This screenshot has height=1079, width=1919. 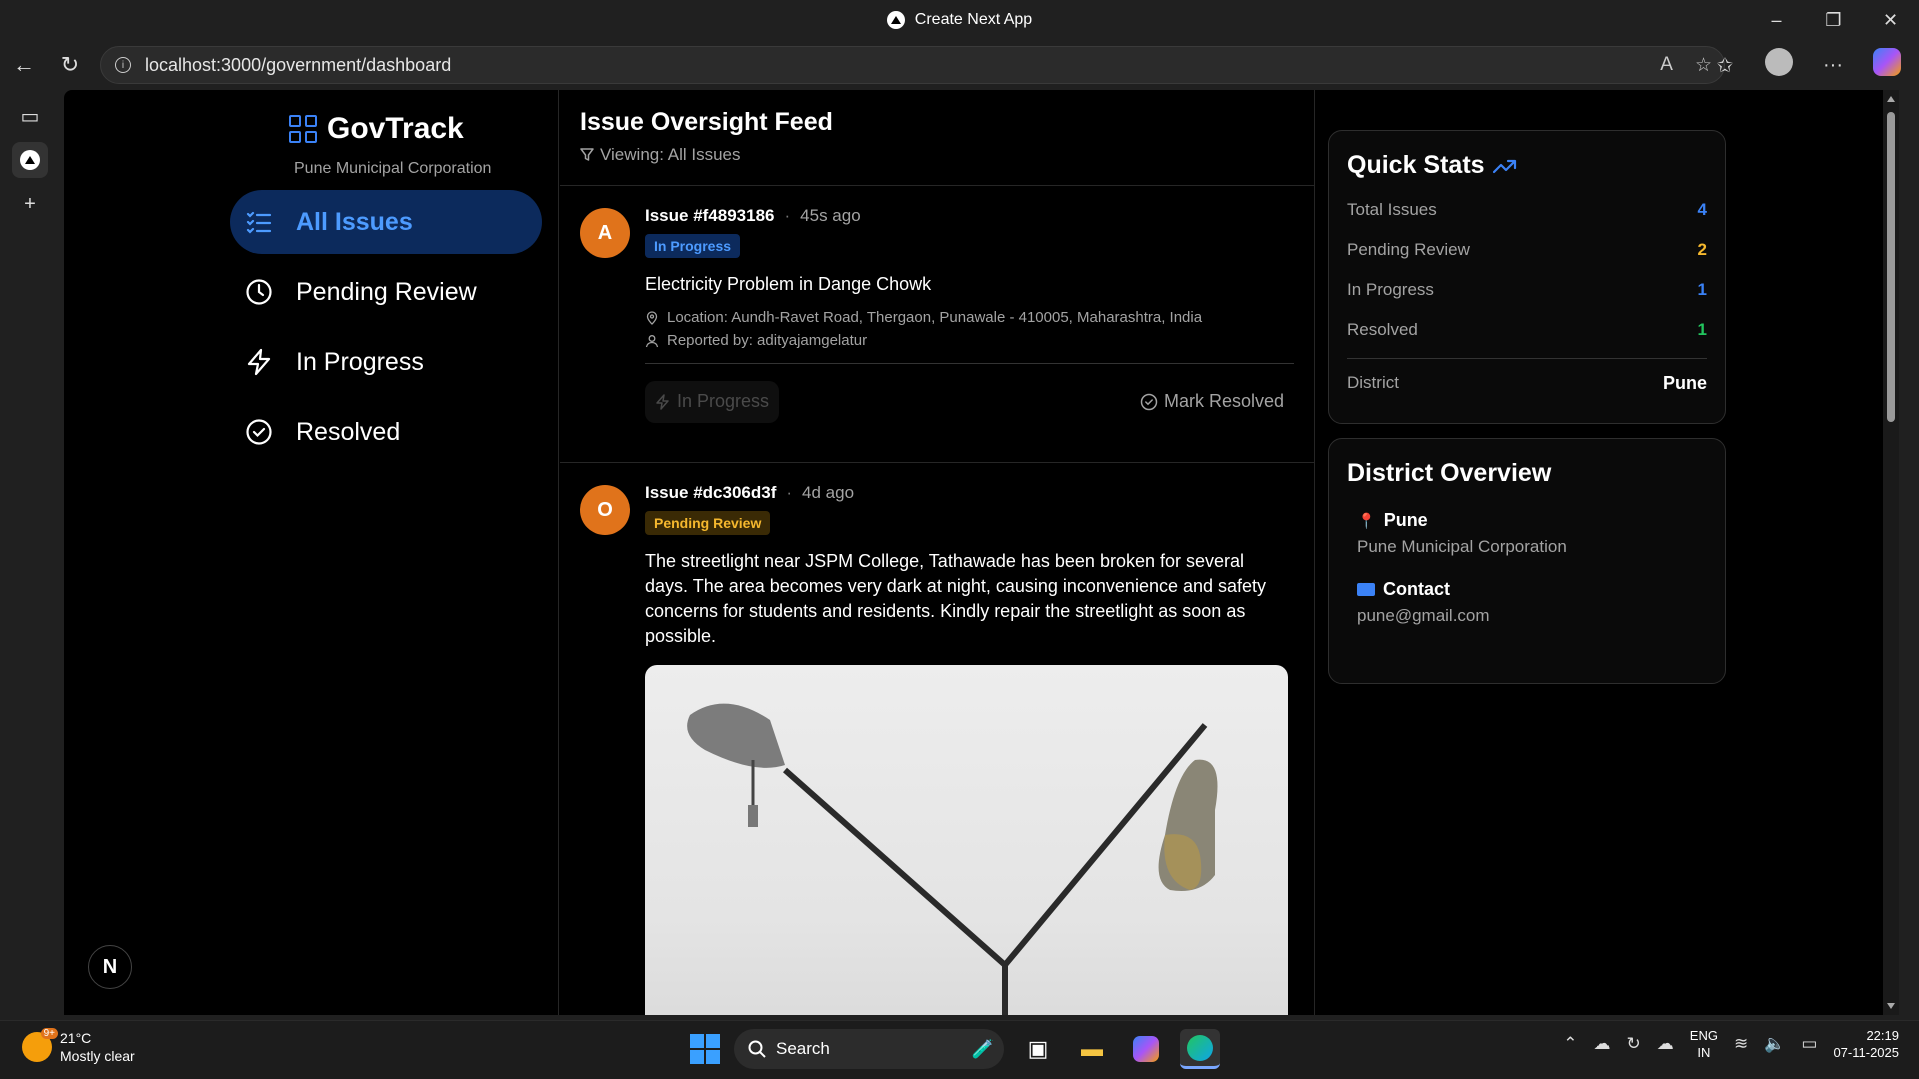 I want to click on onedrive-sync-icon: ☁, so click(x=1602, y=1044).